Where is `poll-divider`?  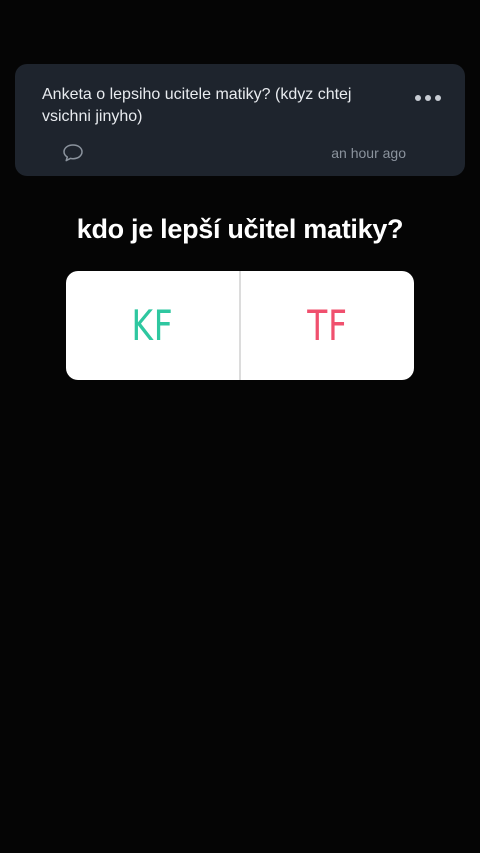 poll-divider is located at coordinates (240, 325).